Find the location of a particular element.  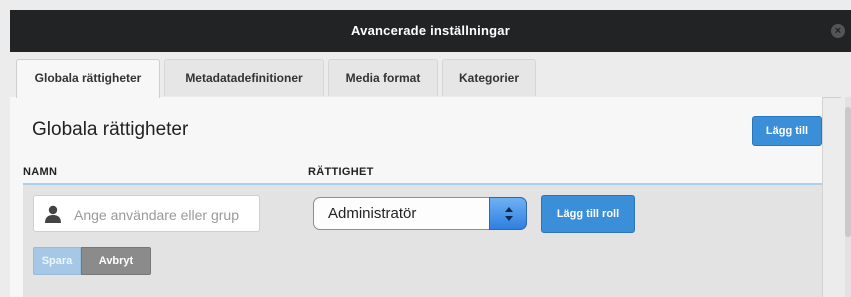

dialog-title: Avancerade inställningar is located at coordinates (430, 30).